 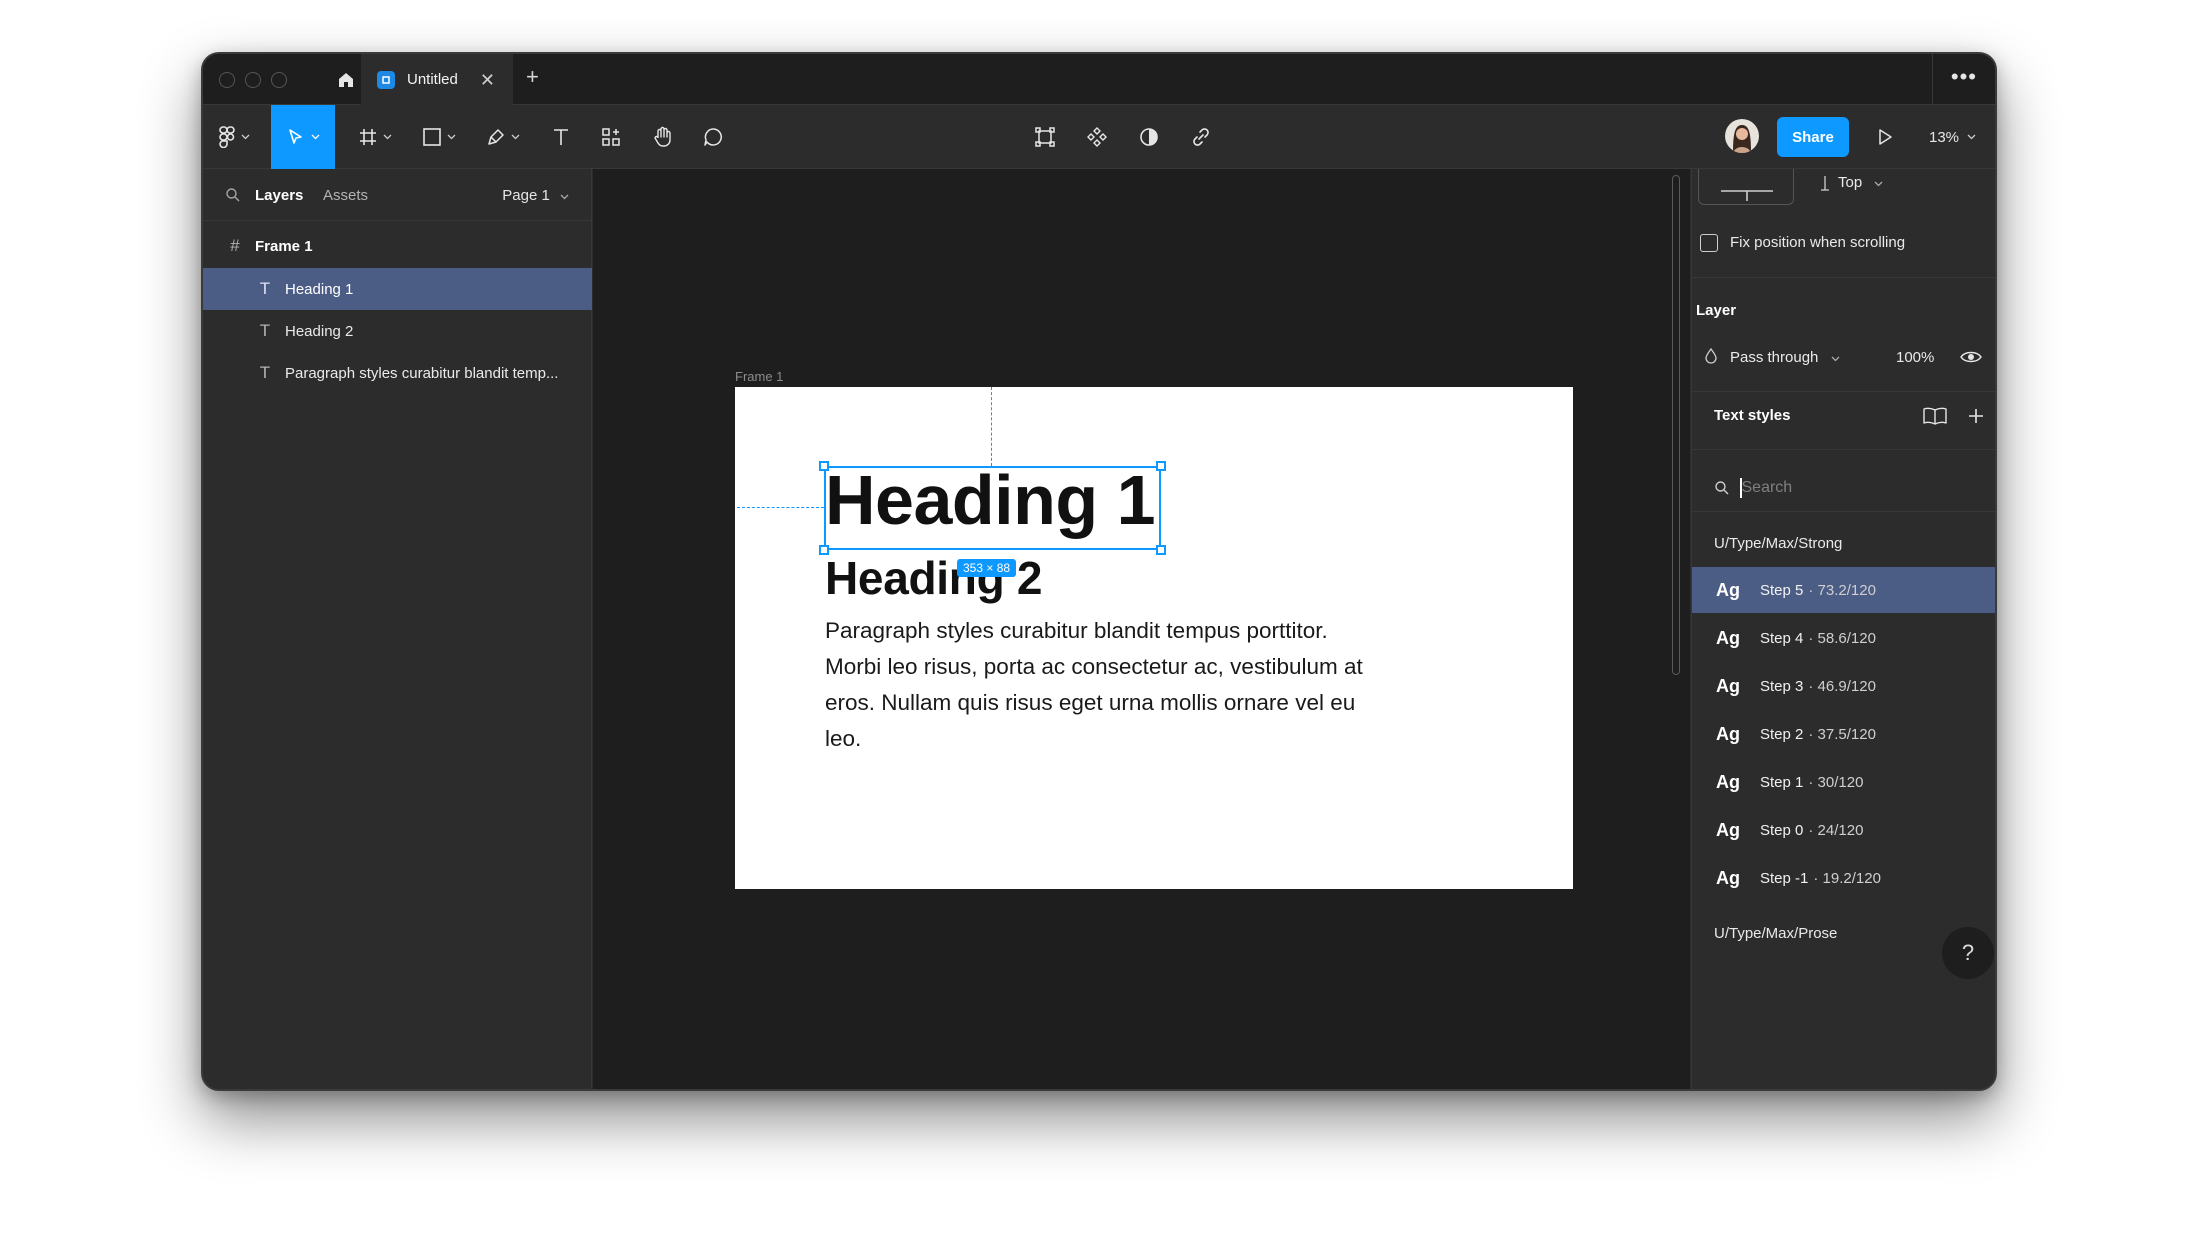 I want to click on style-step-3: Ag Step 3 · 46.9/120, so click(x=1843, y=686).